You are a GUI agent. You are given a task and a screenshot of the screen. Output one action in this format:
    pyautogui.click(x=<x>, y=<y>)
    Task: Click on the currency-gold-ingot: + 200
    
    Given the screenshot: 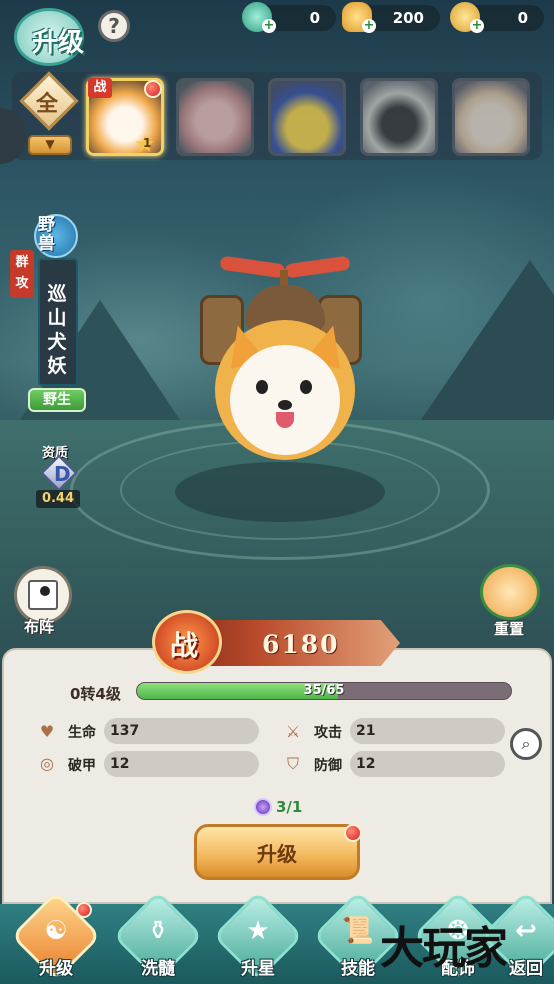 What is the action you would take?
    pyautogui.click(x=391, y=17)
    